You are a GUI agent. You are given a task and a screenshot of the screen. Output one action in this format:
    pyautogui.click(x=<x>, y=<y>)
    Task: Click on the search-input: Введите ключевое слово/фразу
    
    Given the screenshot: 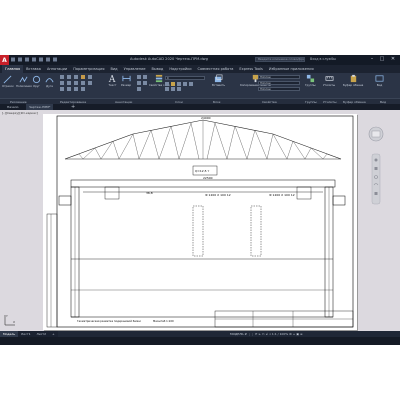 What is the action you would take?
    pyautogui.click(x=280, y=59)
    